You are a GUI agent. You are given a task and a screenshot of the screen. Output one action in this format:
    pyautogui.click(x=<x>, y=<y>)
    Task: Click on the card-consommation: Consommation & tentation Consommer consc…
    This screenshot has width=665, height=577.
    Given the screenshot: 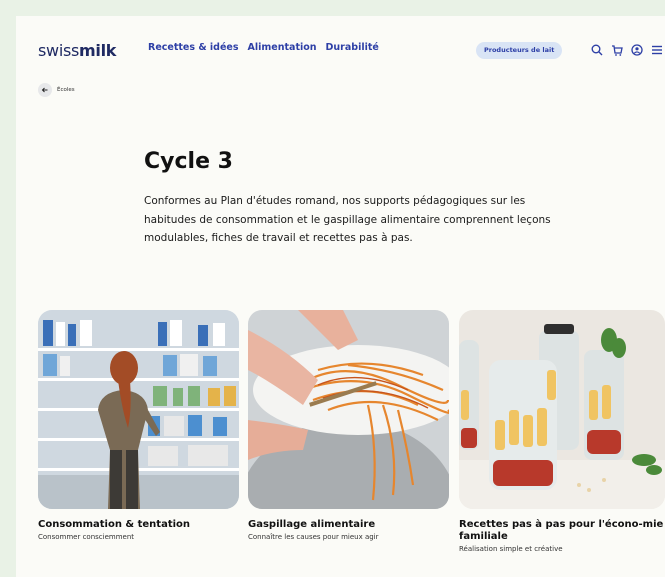 What is the action you would take?
    pyautogui.click(x=138, y=425)
    